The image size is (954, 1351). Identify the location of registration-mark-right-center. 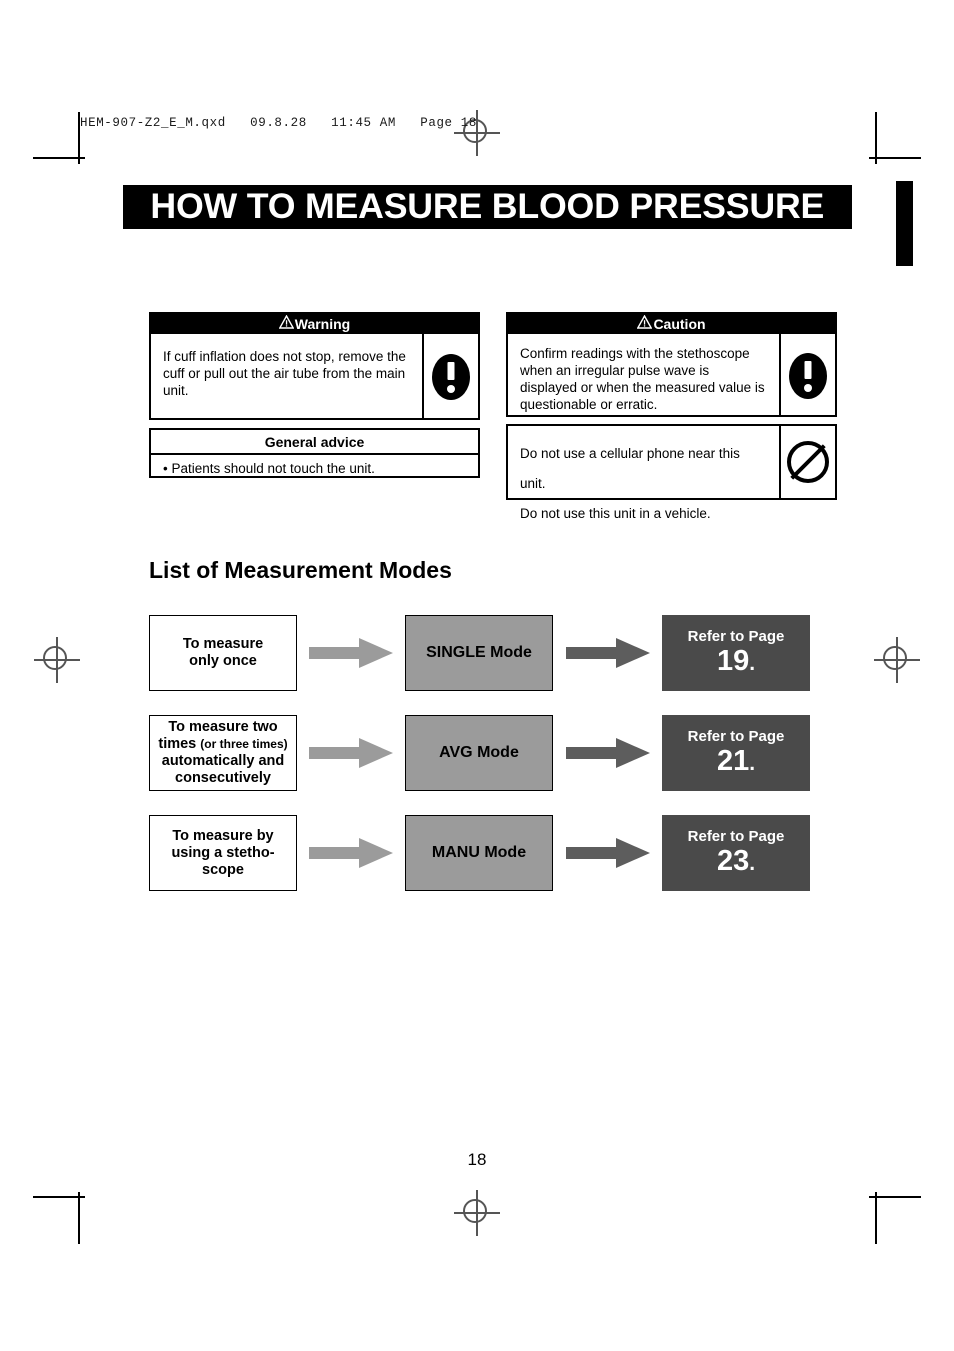
(897, 660).